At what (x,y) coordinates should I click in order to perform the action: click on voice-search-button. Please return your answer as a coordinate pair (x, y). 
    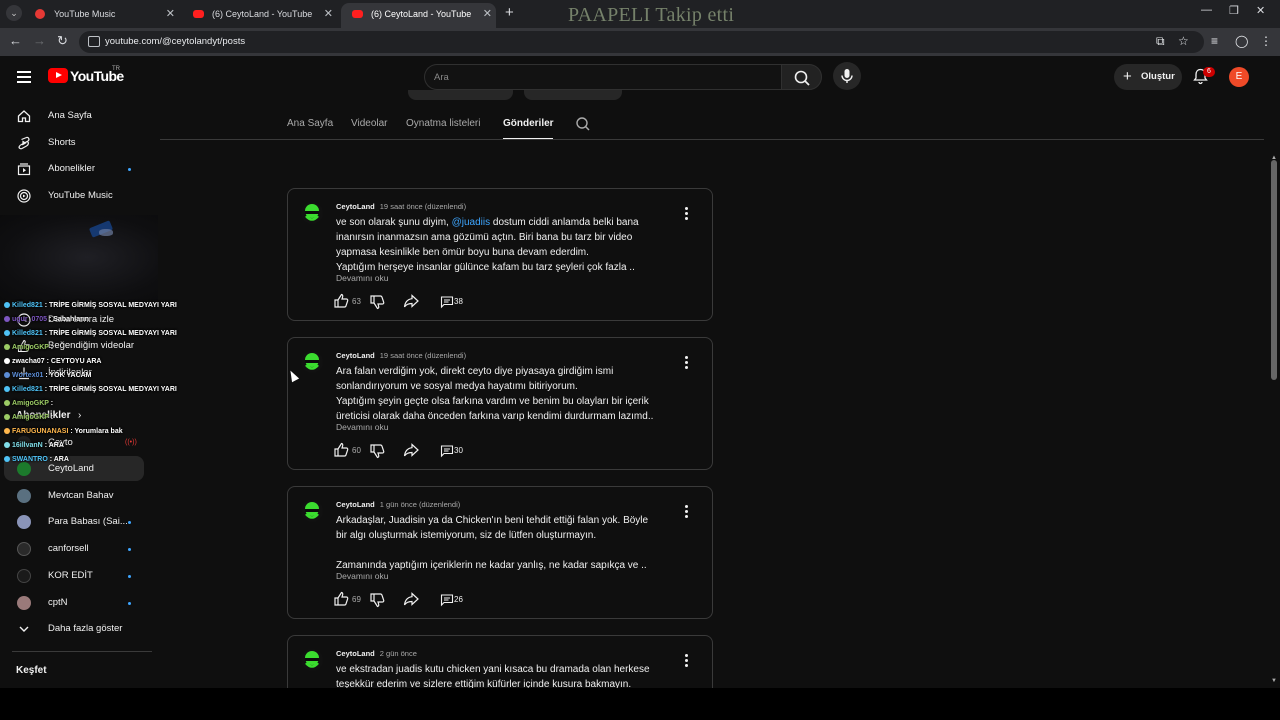
    Looking at the image, I should click on (847, 76).